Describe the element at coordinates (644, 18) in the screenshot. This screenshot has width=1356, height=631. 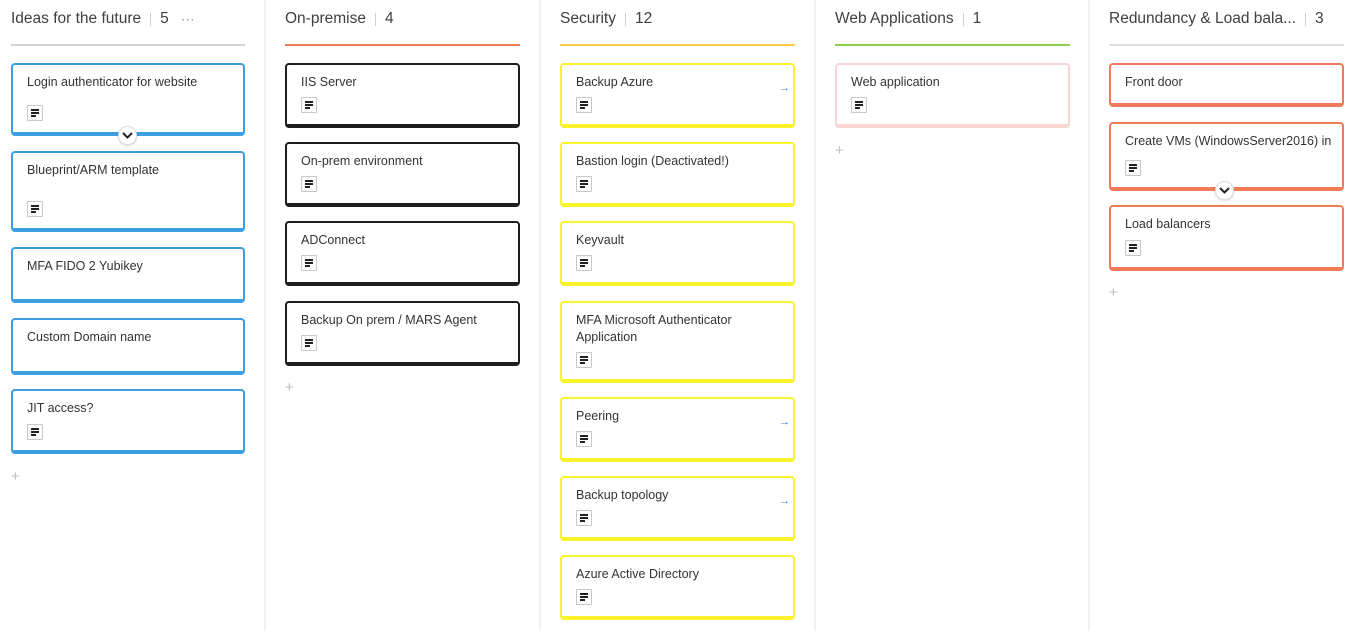
I see `column-count: 12` at that location.